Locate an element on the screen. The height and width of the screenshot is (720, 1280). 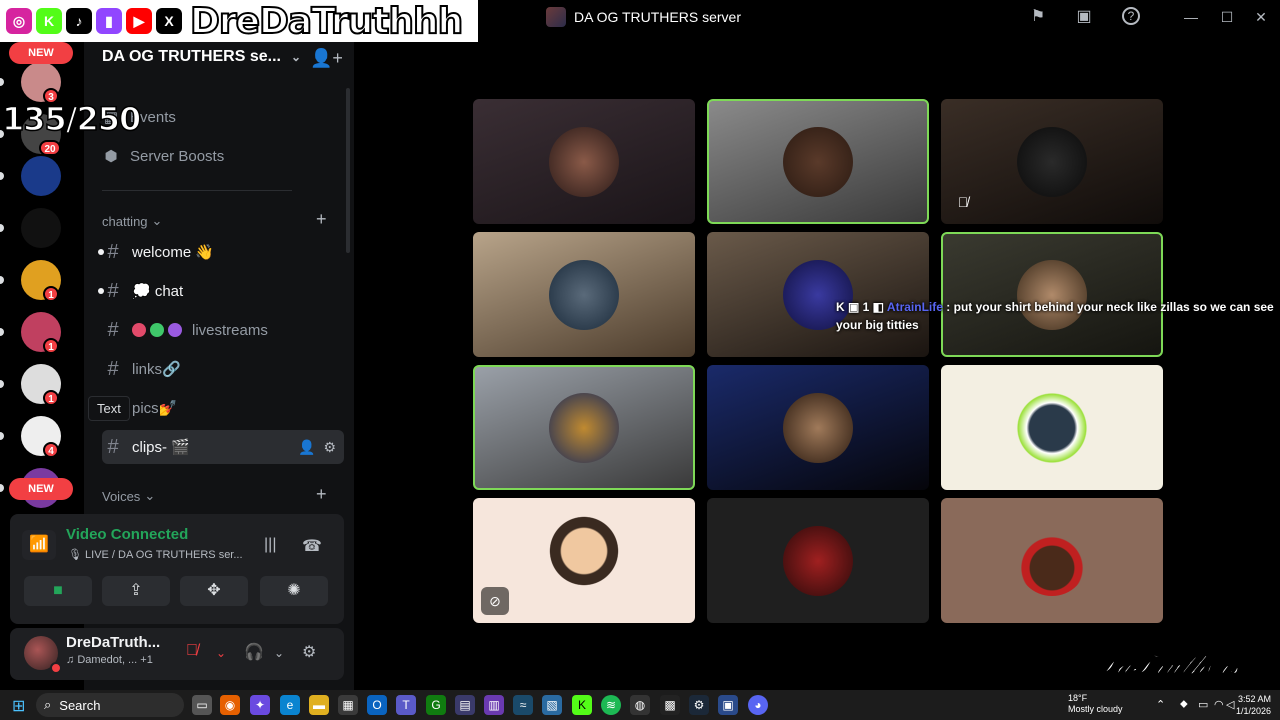
xbox-icon: G is located at coordinates (436, 705).